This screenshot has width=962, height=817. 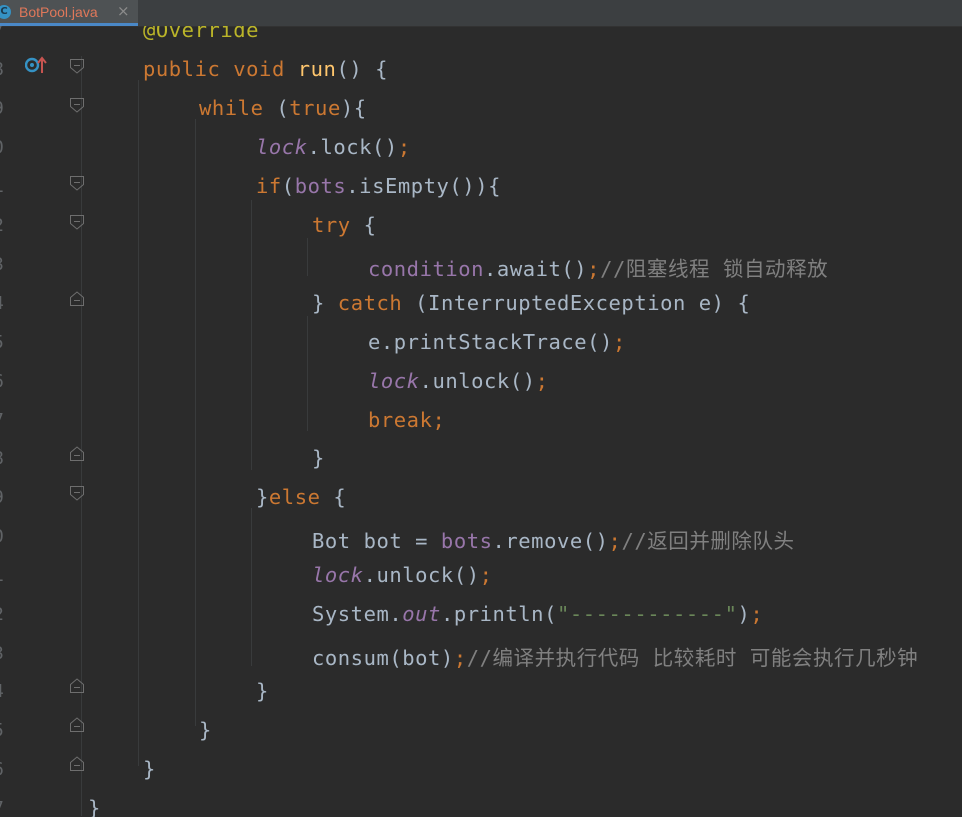 I want to click on code-line: 5 }, so click(x=481, y=731).